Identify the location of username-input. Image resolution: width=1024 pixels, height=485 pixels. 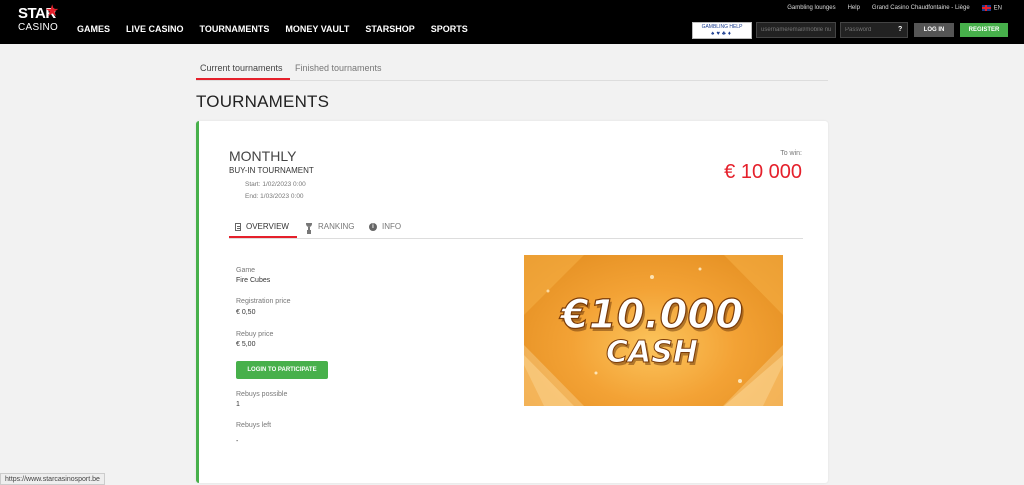
(796, 30).